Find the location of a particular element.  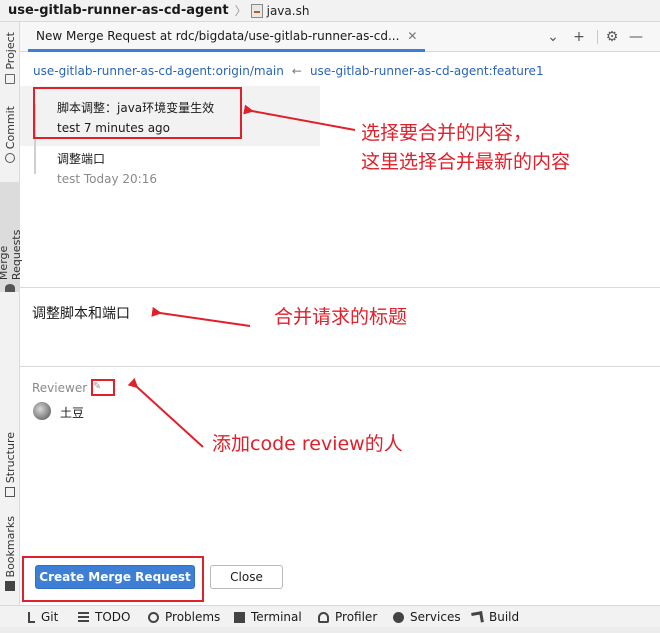

hammer-icon is located at coordinates (477, 617).